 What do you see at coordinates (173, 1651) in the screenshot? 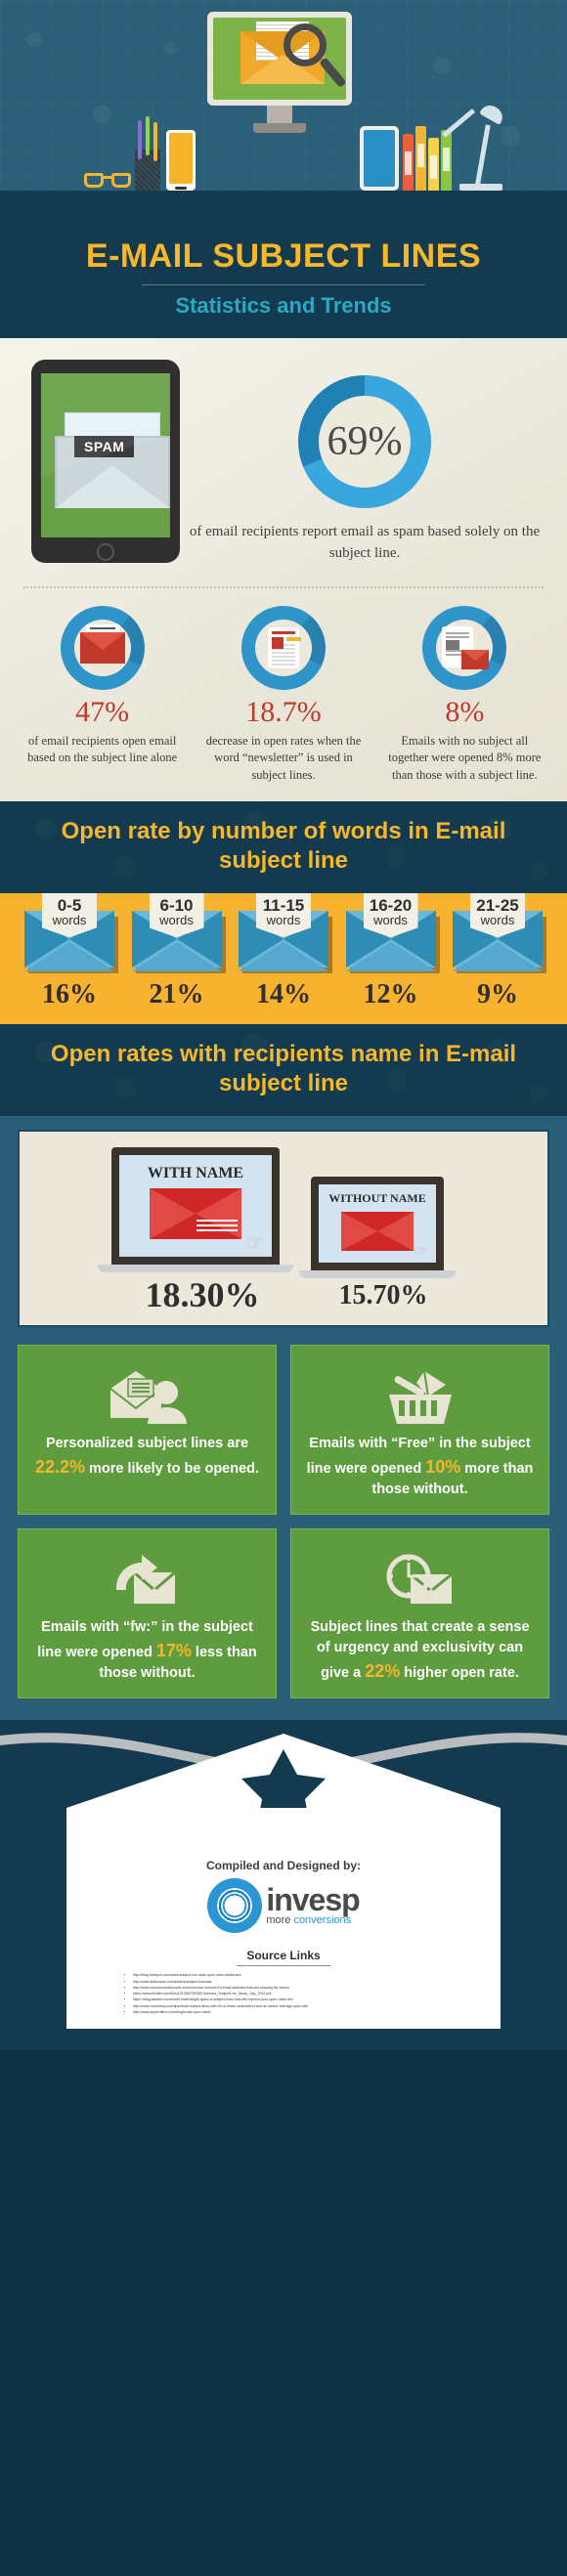
I see `fact-highlight: 17%` at bounding box center [173, 1651].